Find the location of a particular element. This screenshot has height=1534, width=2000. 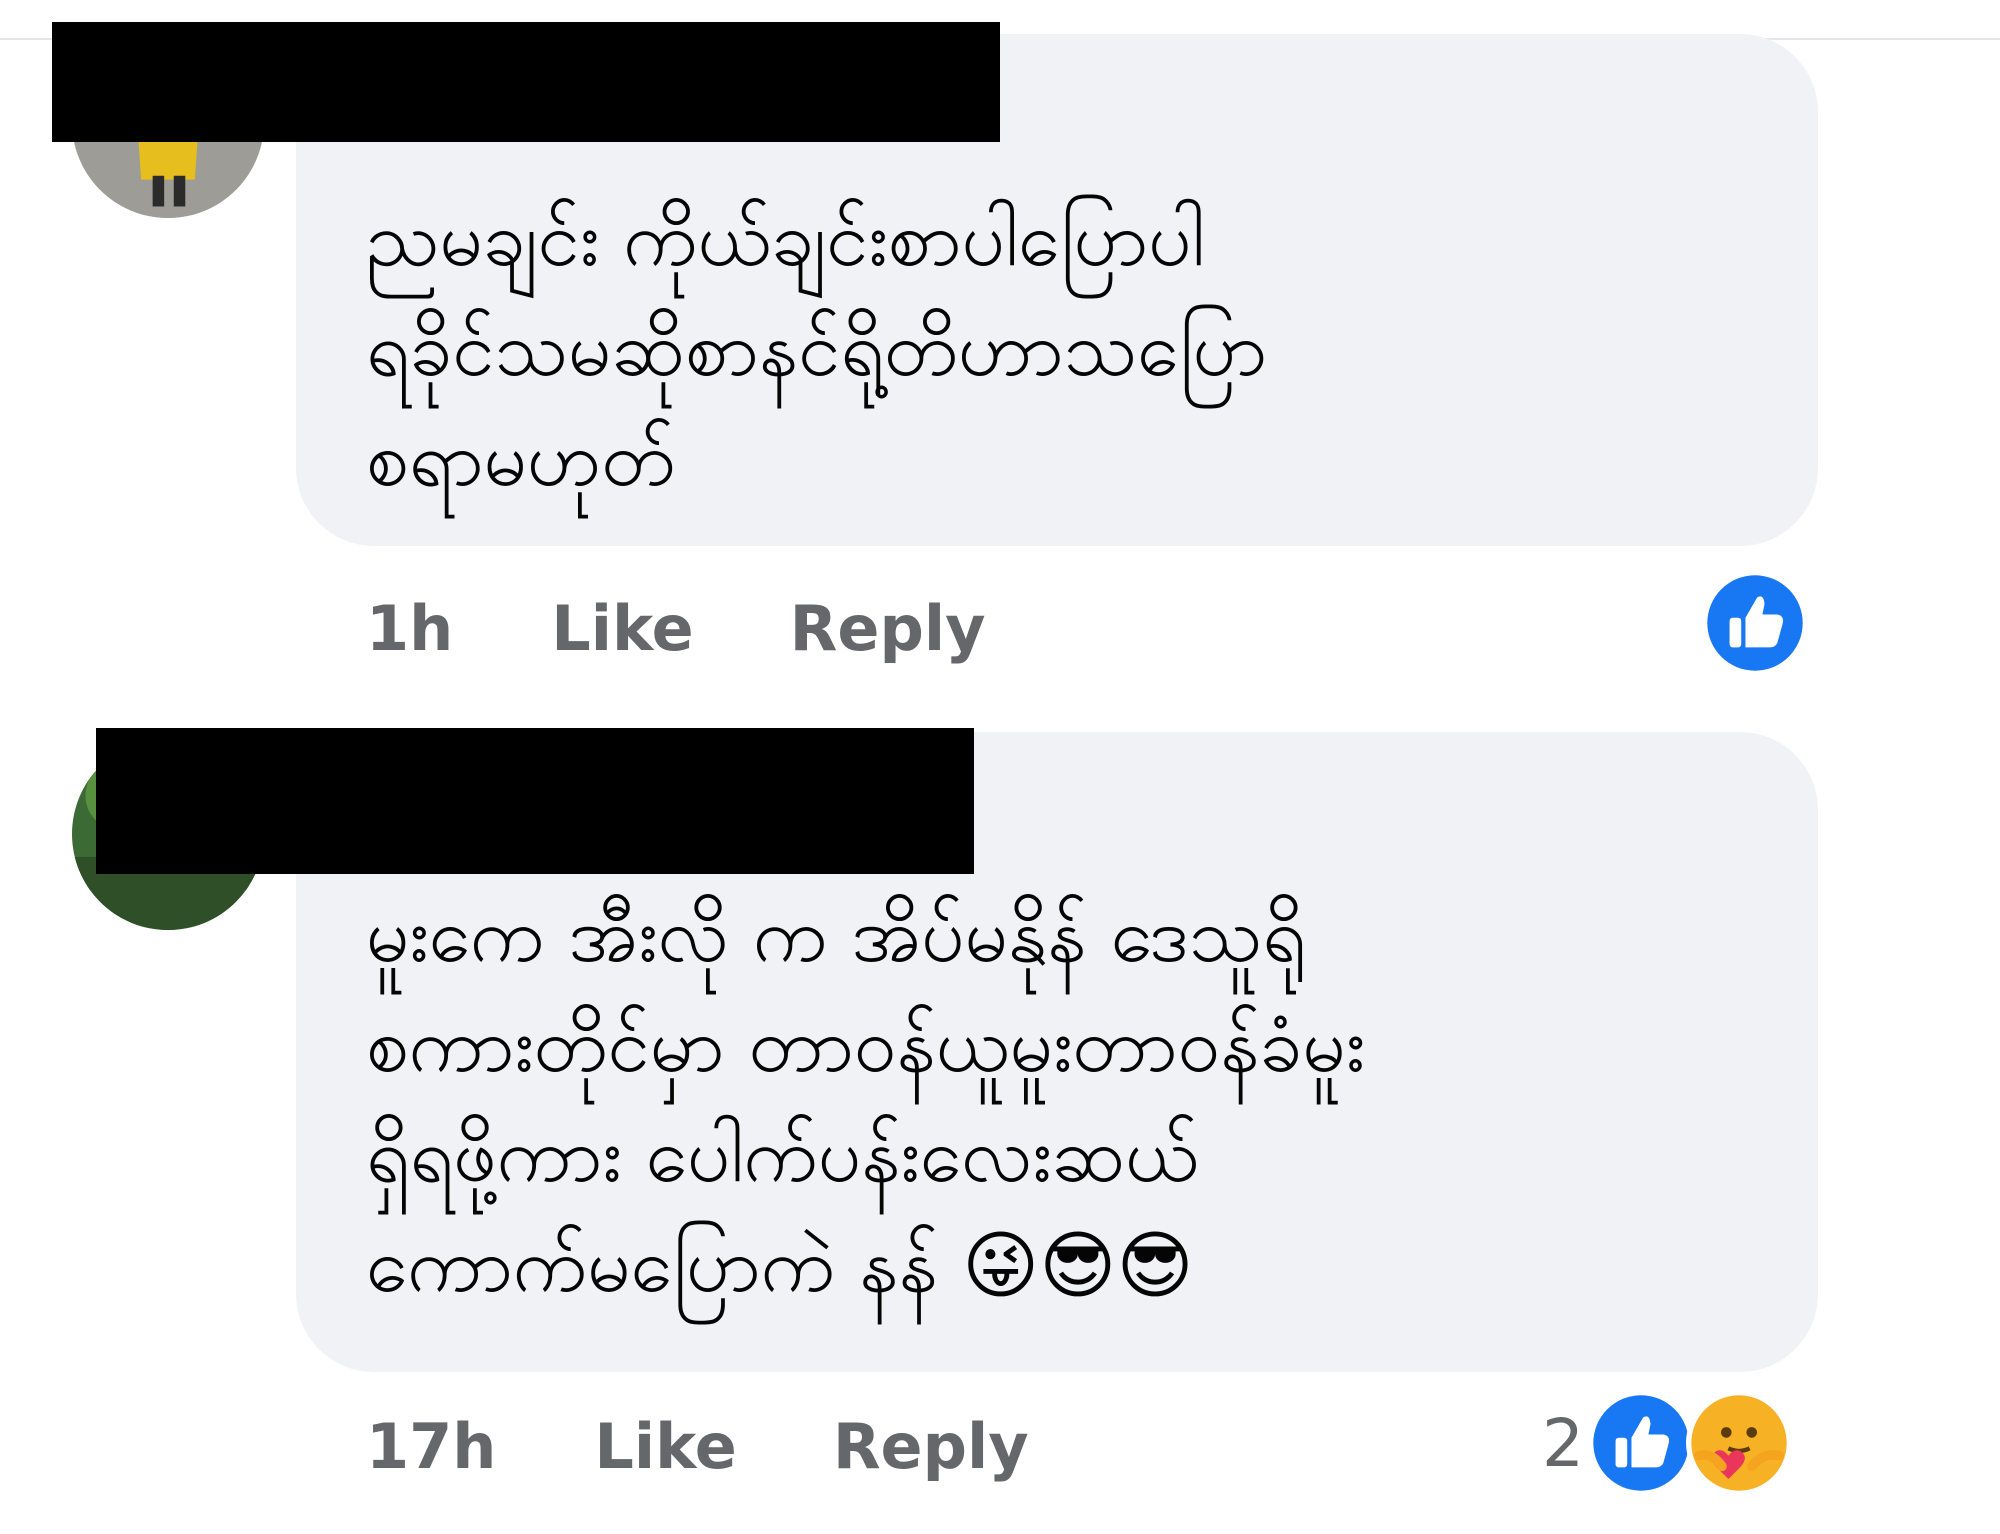

comment-actions: 1h Like Reply is located at coordinates (676, 628).